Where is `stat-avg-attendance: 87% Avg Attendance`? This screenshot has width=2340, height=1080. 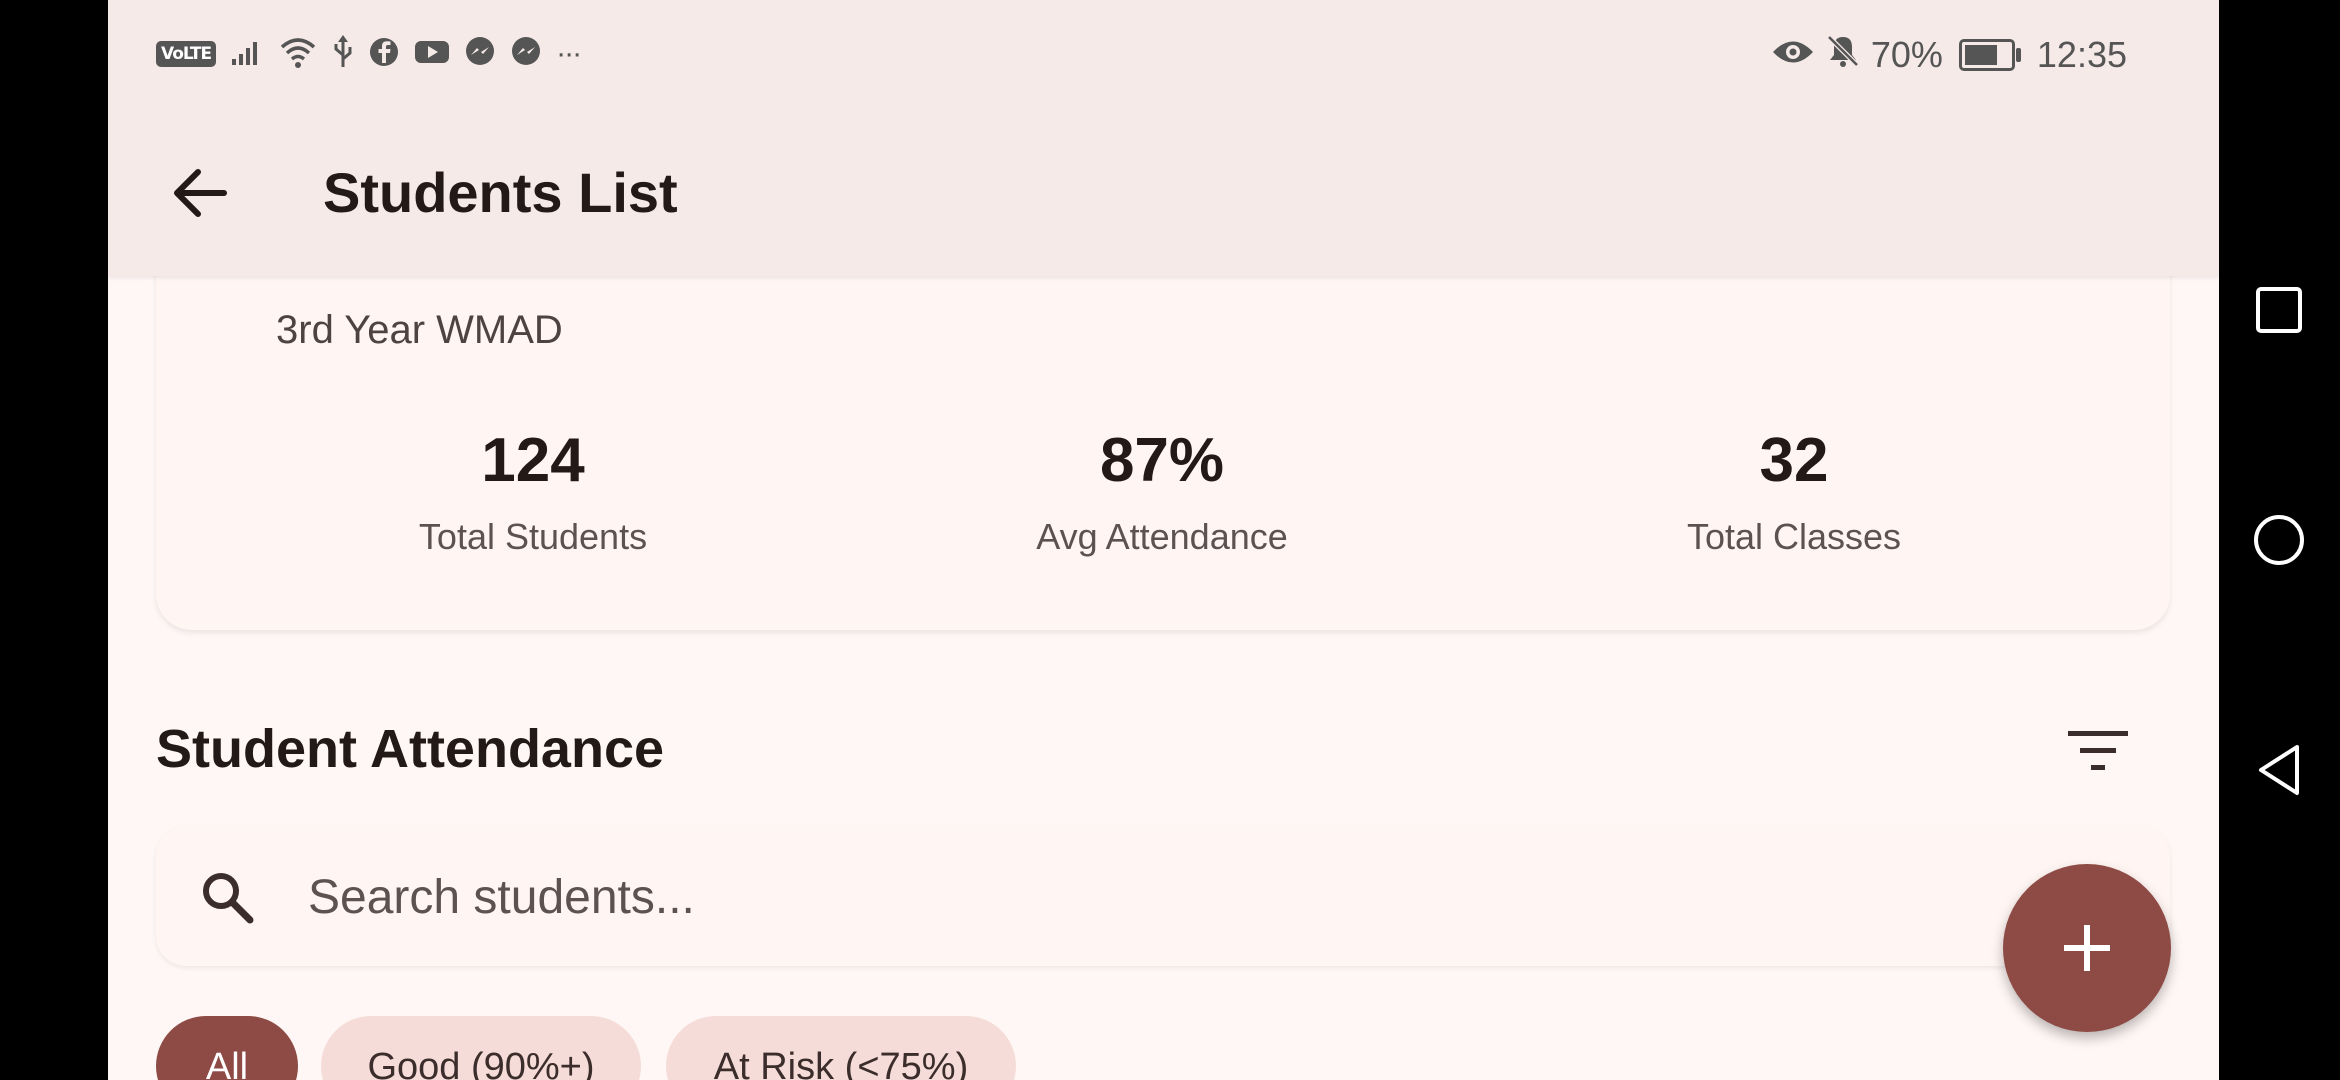
stat-avg-attendance: 87% Avg Attendance is located at coordinates (1162, 491).